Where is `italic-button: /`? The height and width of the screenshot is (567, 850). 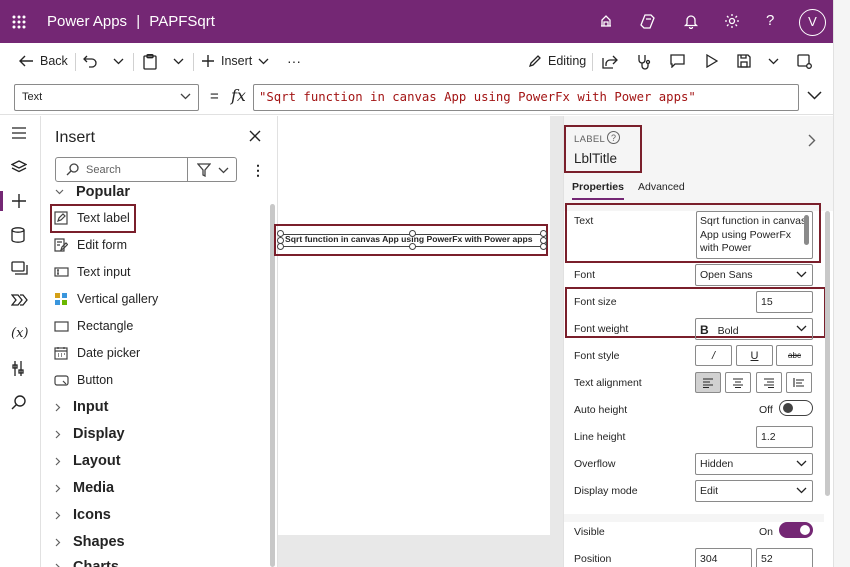
italic-button: / is located at coordinates (713, 355).